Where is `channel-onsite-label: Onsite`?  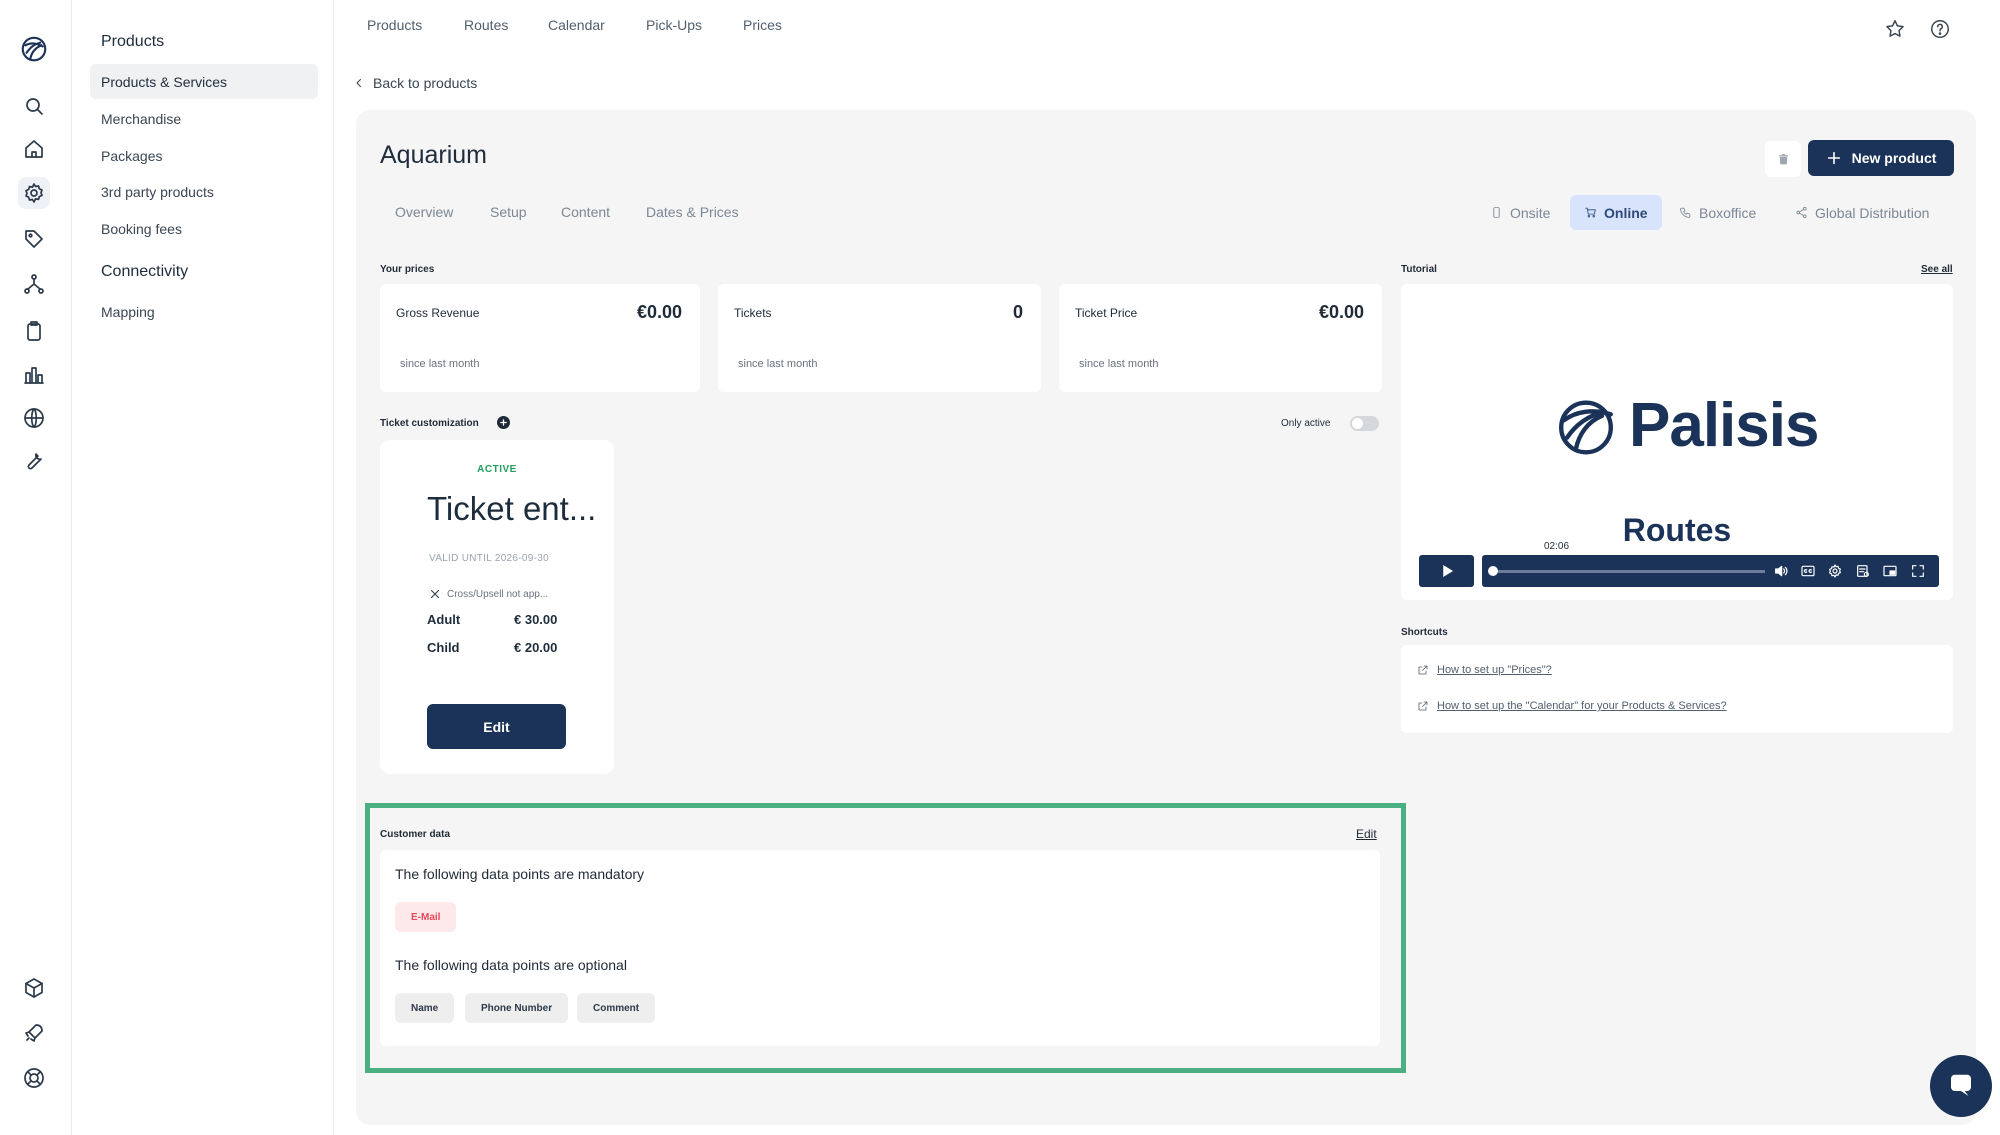 channel-onsite-label: Onsite is located at coordinates (1530, 212).